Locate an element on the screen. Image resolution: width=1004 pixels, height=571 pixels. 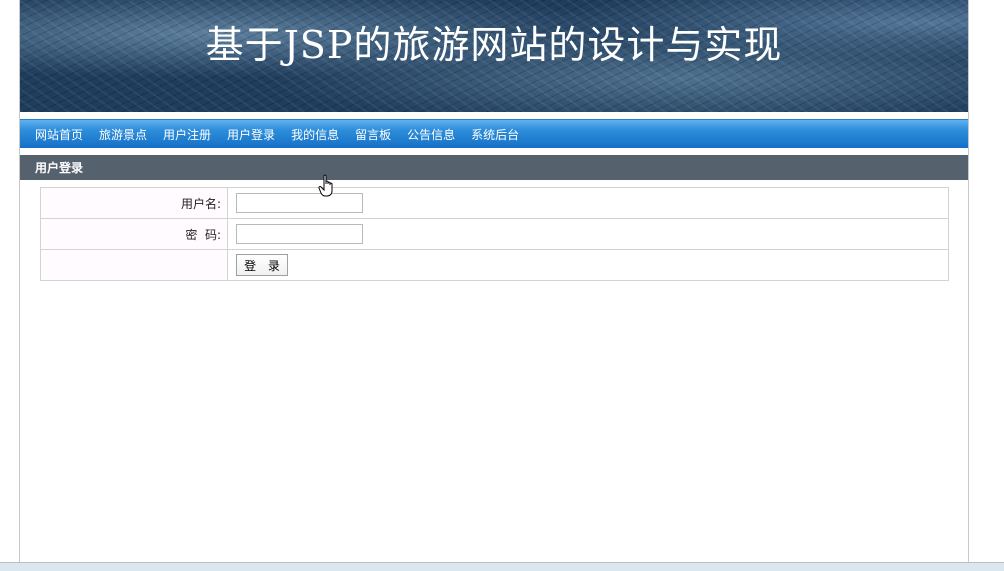
main-nav: 网站首页 旅游景点 用户注册 用户登录 我的信息 留言板 公告信息 系统后台 is located at coordinates (494, 133).